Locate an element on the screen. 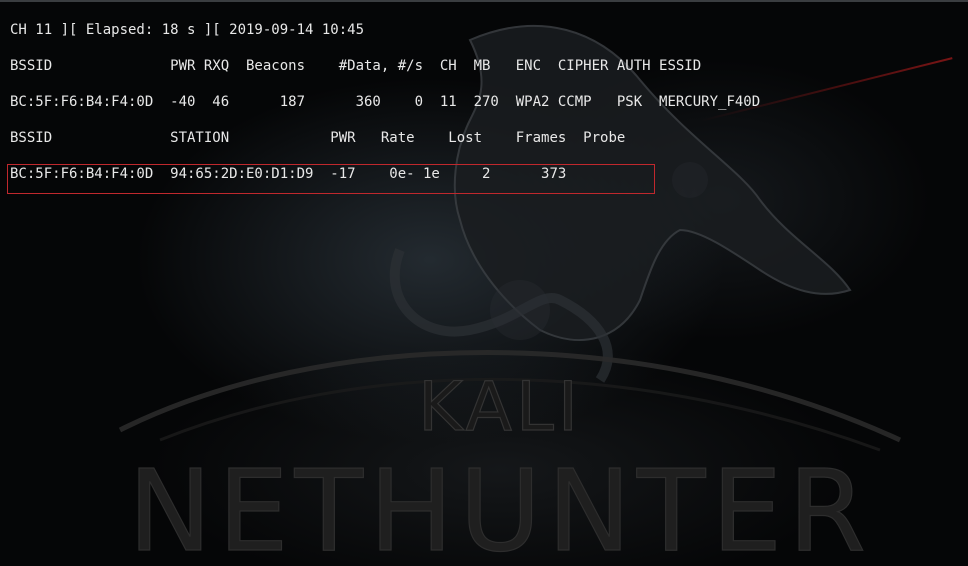 The width and height of the screenshot is (968, 566). arc-swoosh-icon is located at coordinates (510, 396).